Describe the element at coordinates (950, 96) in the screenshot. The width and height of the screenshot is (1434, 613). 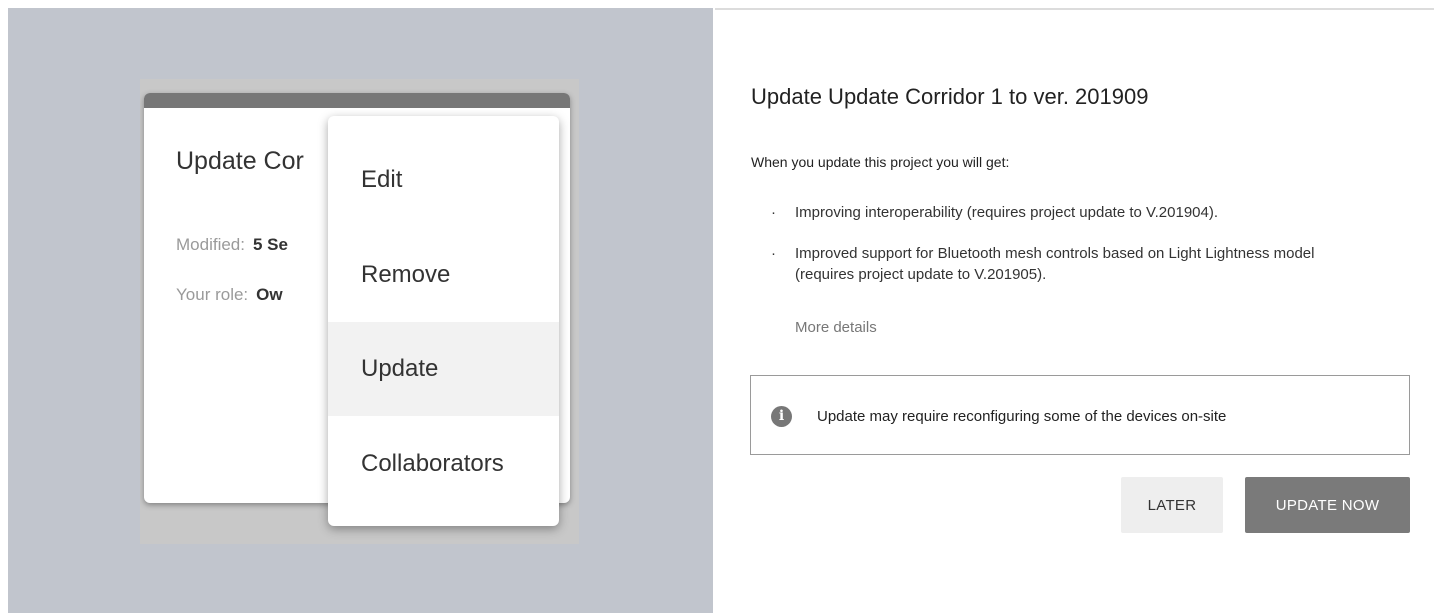
I see `dialog-title: Update Update Corridor 1 to ver. 201909` at that location.